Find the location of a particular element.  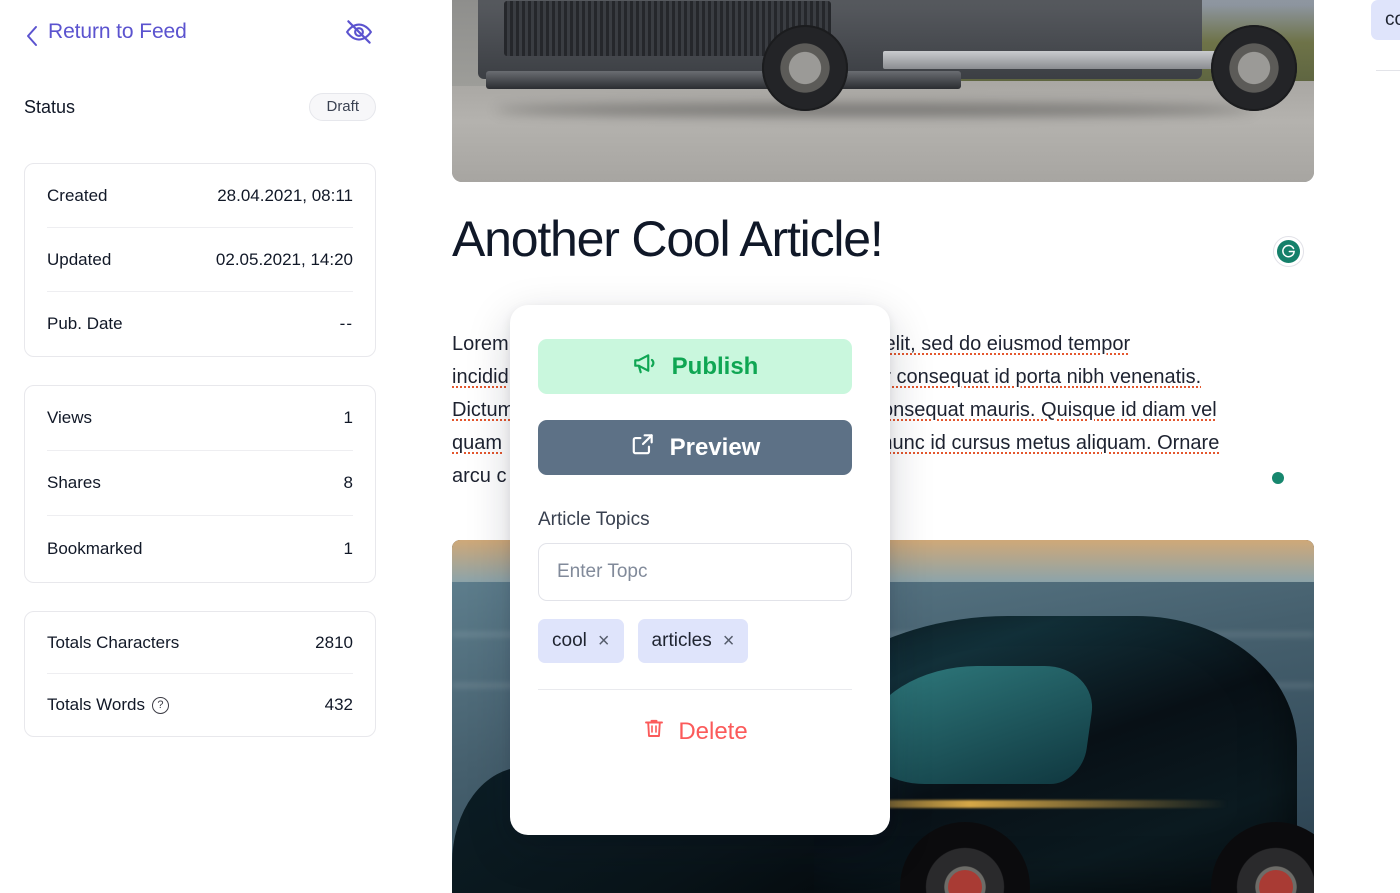

help-circle-icon: ? is located at coordinates (160, 705).